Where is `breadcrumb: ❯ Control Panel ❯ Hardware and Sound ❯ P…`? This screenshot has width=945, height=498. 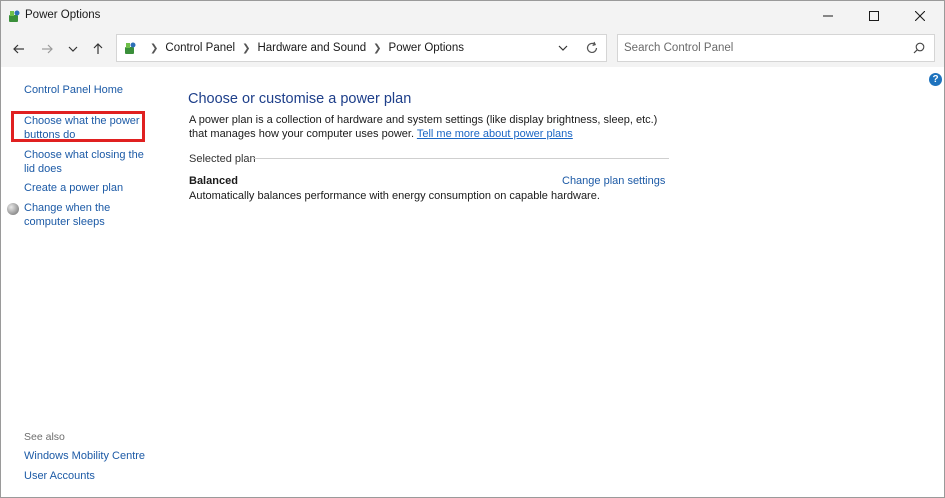 breadcrumb: ❯ Control Panel ❯ Hardware and Sound ❯ P… is located at coordinates (303, 48).